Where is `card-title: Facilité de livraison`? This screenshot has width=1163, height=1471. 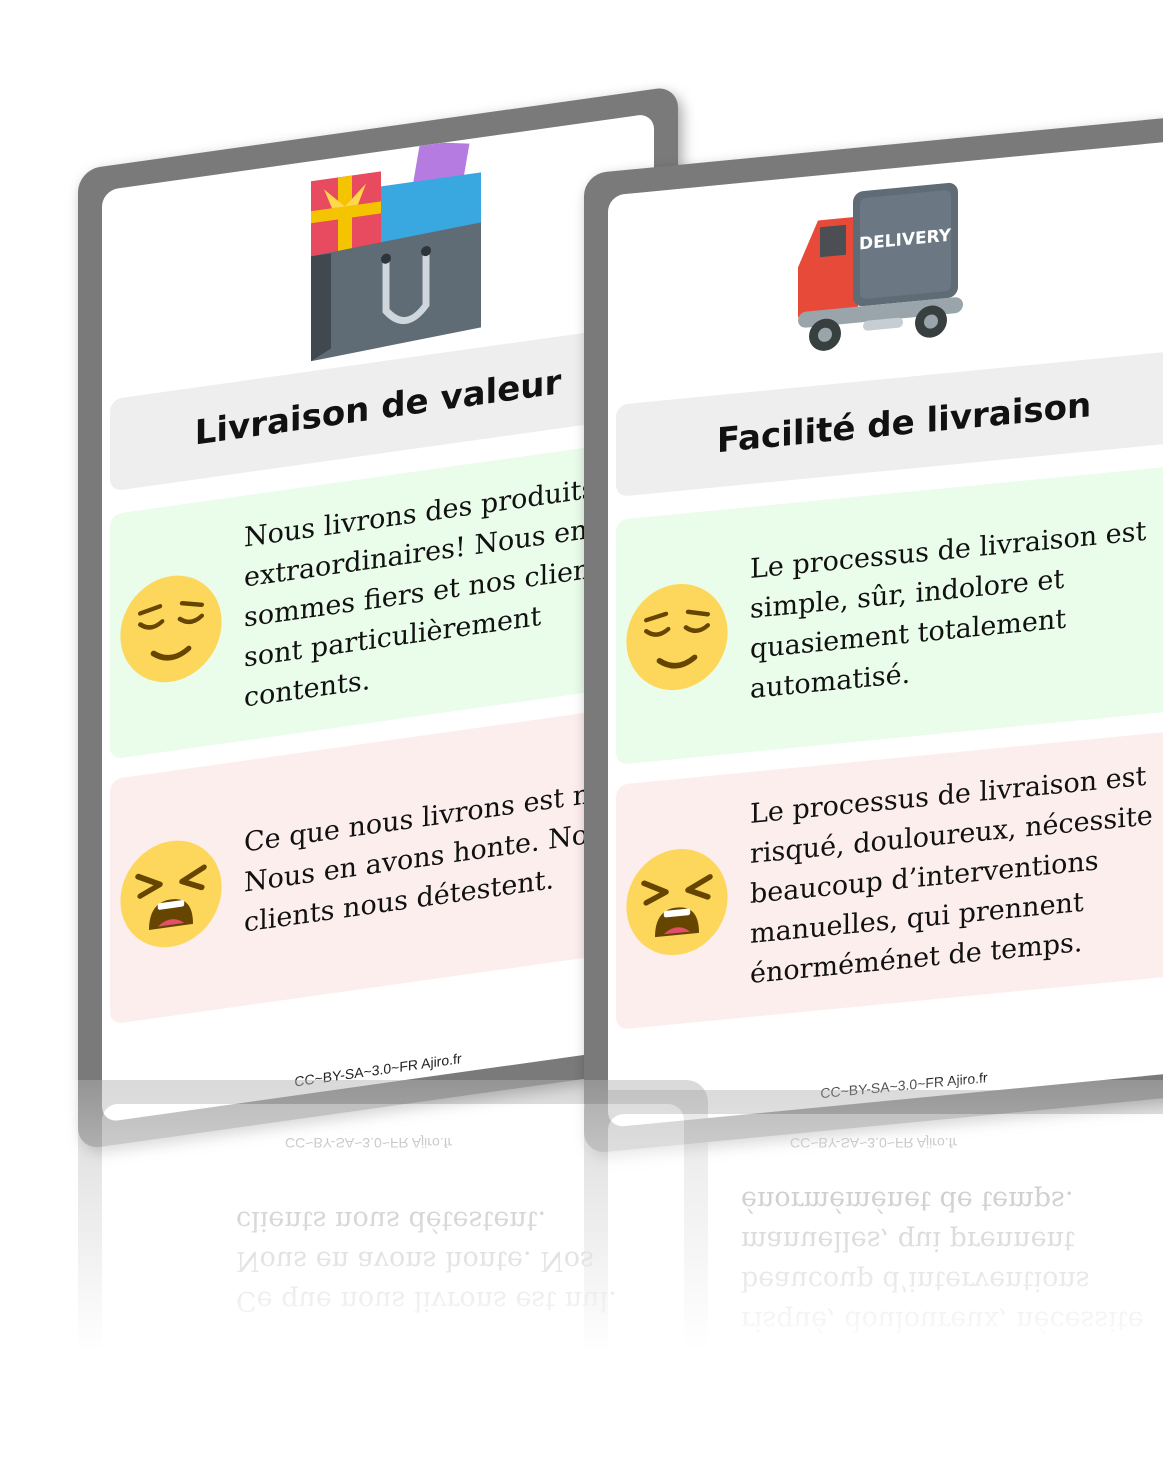
card-title: Facilité de livraison is located at coordinates (904, 423).